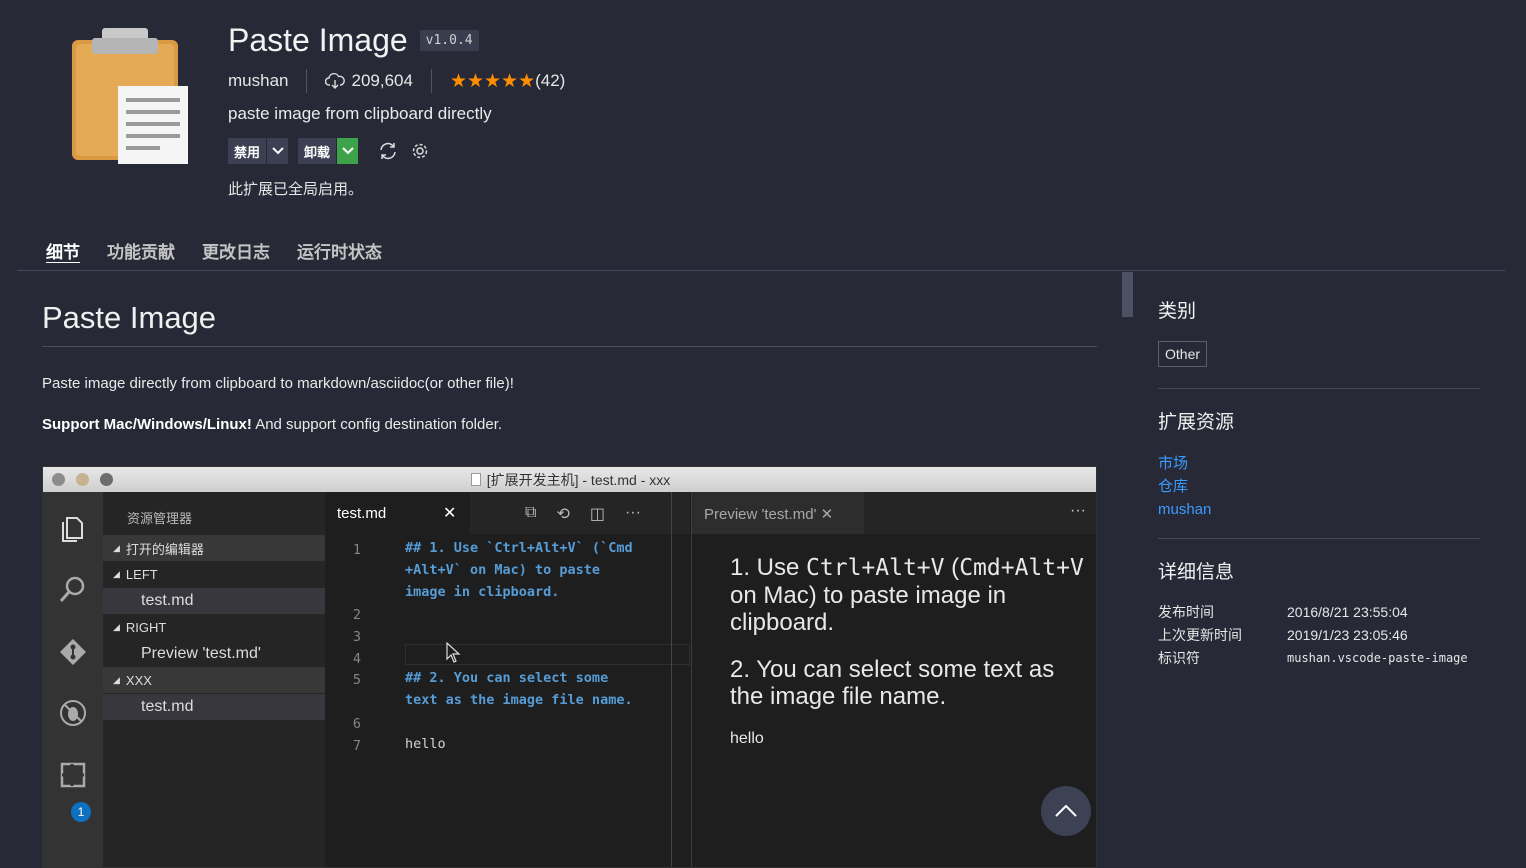 This screenshot has width=1526, height=868. I want to click on gear-icon, so click(420, 151).